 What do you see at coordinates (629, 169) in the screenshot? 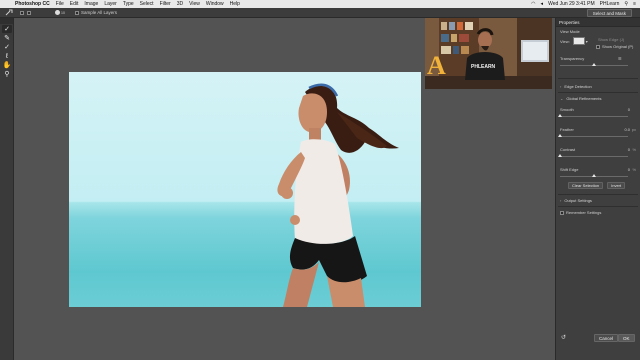
I see `shift-edge-value: 0` at bounding box center [629, 169].